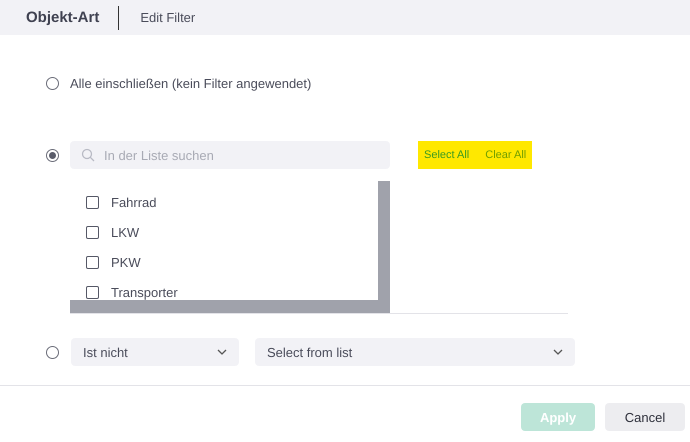  What do you see at coordinates (191, 83) in the screenshot?
I see `option-label: Alle einschließen (kein Filter angewendet)` at bounding box center [191, 83].